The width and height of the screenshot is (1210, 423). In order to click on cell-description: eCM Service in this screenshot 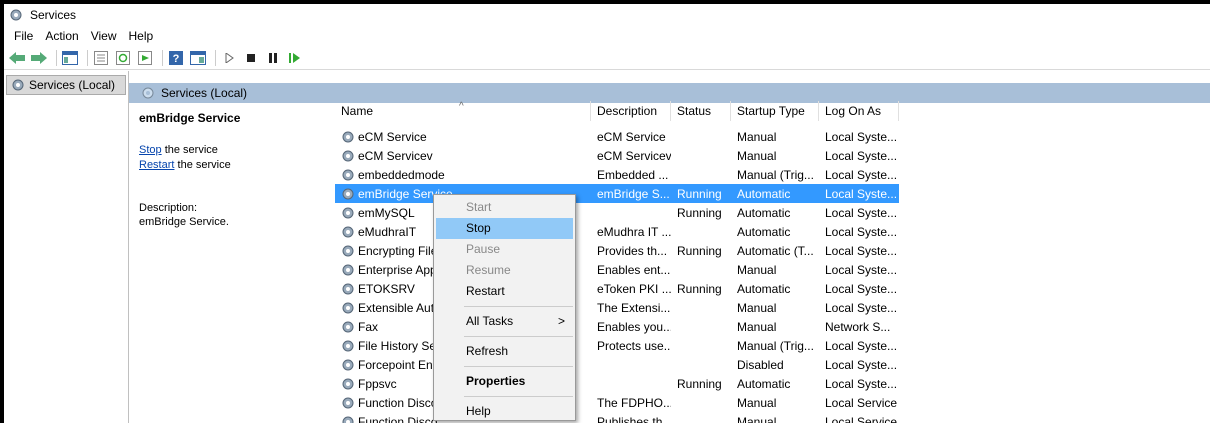, I will do `click(631, 136)`.